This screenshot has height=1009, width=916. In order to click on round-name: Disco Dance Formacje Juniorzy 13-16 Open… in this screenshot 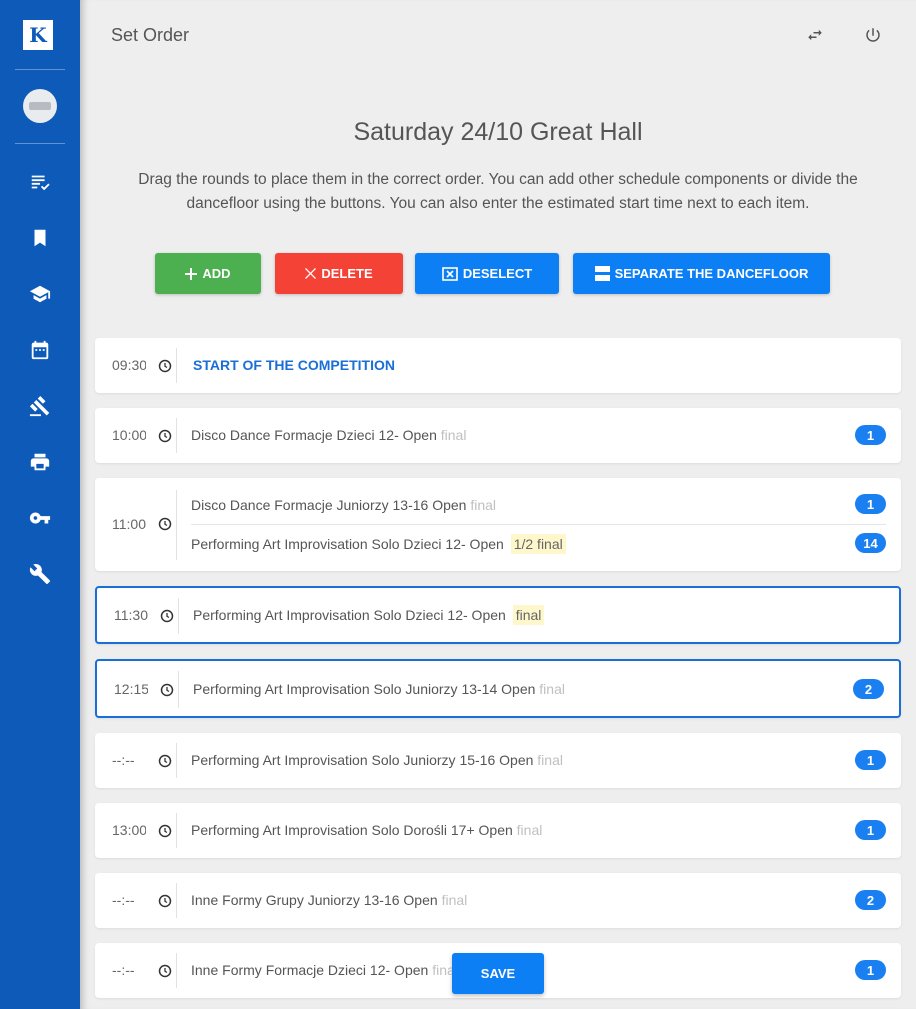, I will do `click(343, 505)`.